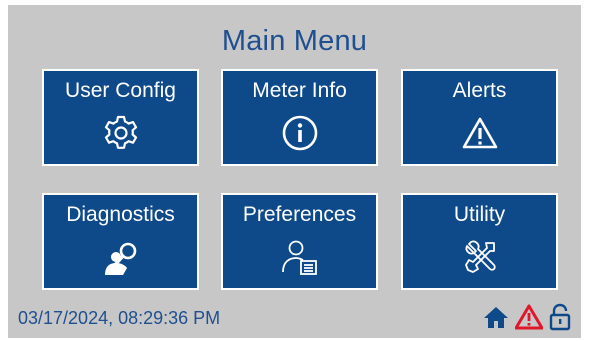  What do you see at coordinates (300, 133) in the screenshot?
I see `info-icon` at bounding box center [300, 133].